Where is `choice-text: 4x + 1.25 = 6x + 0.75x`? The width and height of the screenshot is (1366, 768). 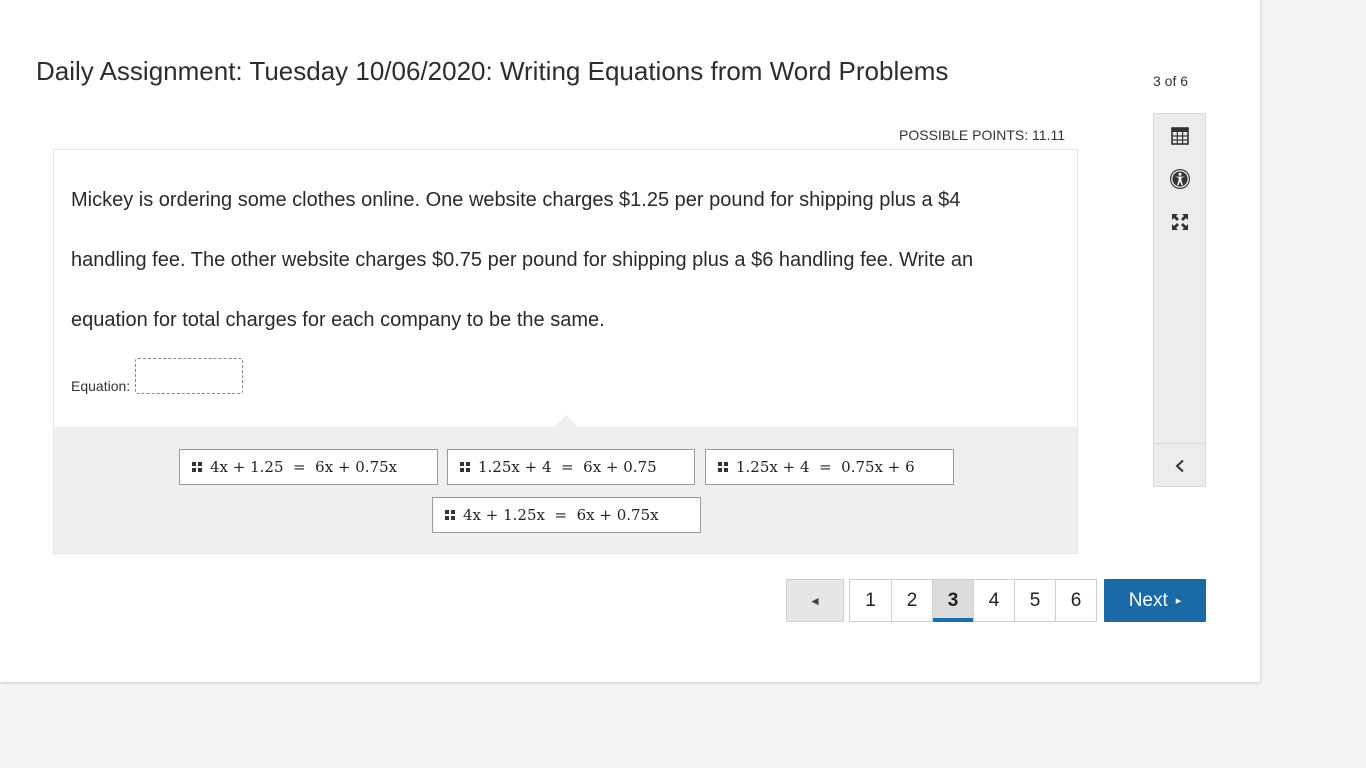
choice-text: 4x + 1.25 = 6x + 0.75x is located at coordinates (304, 467).